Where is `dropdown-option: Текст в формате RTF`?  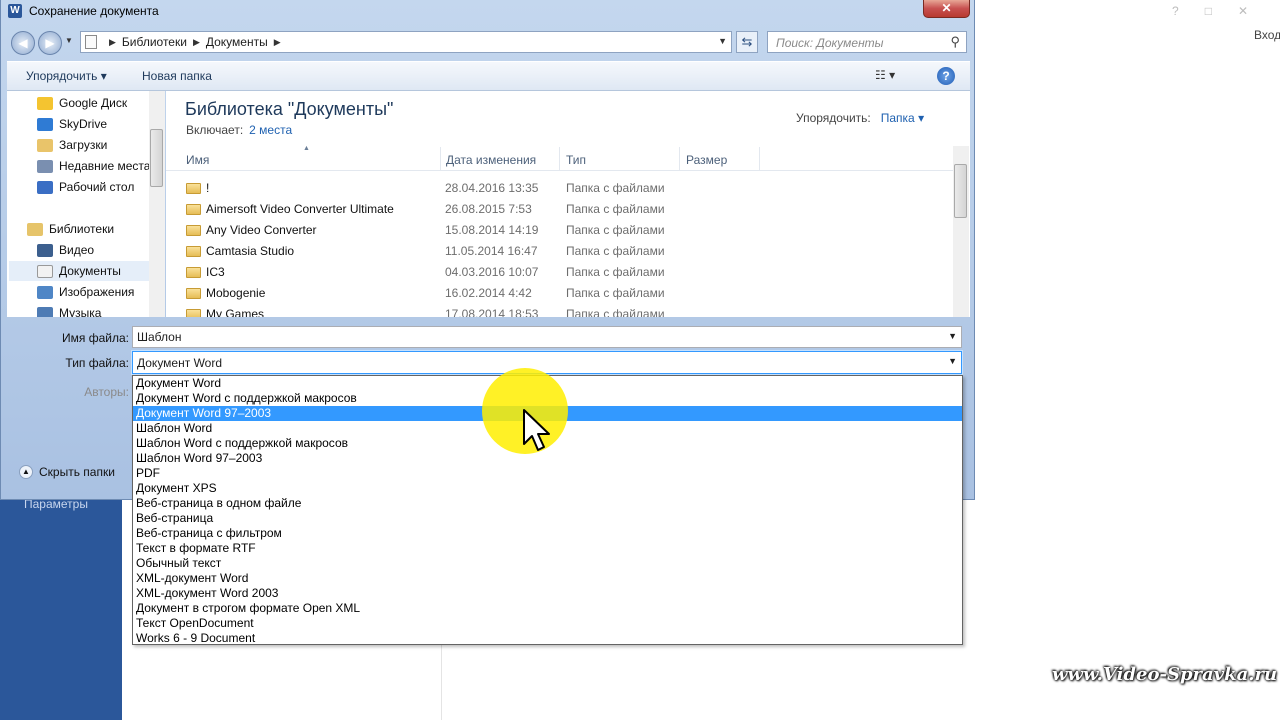 dropdown-option: Текст в формате RTF is located at coordinates (547, 548).